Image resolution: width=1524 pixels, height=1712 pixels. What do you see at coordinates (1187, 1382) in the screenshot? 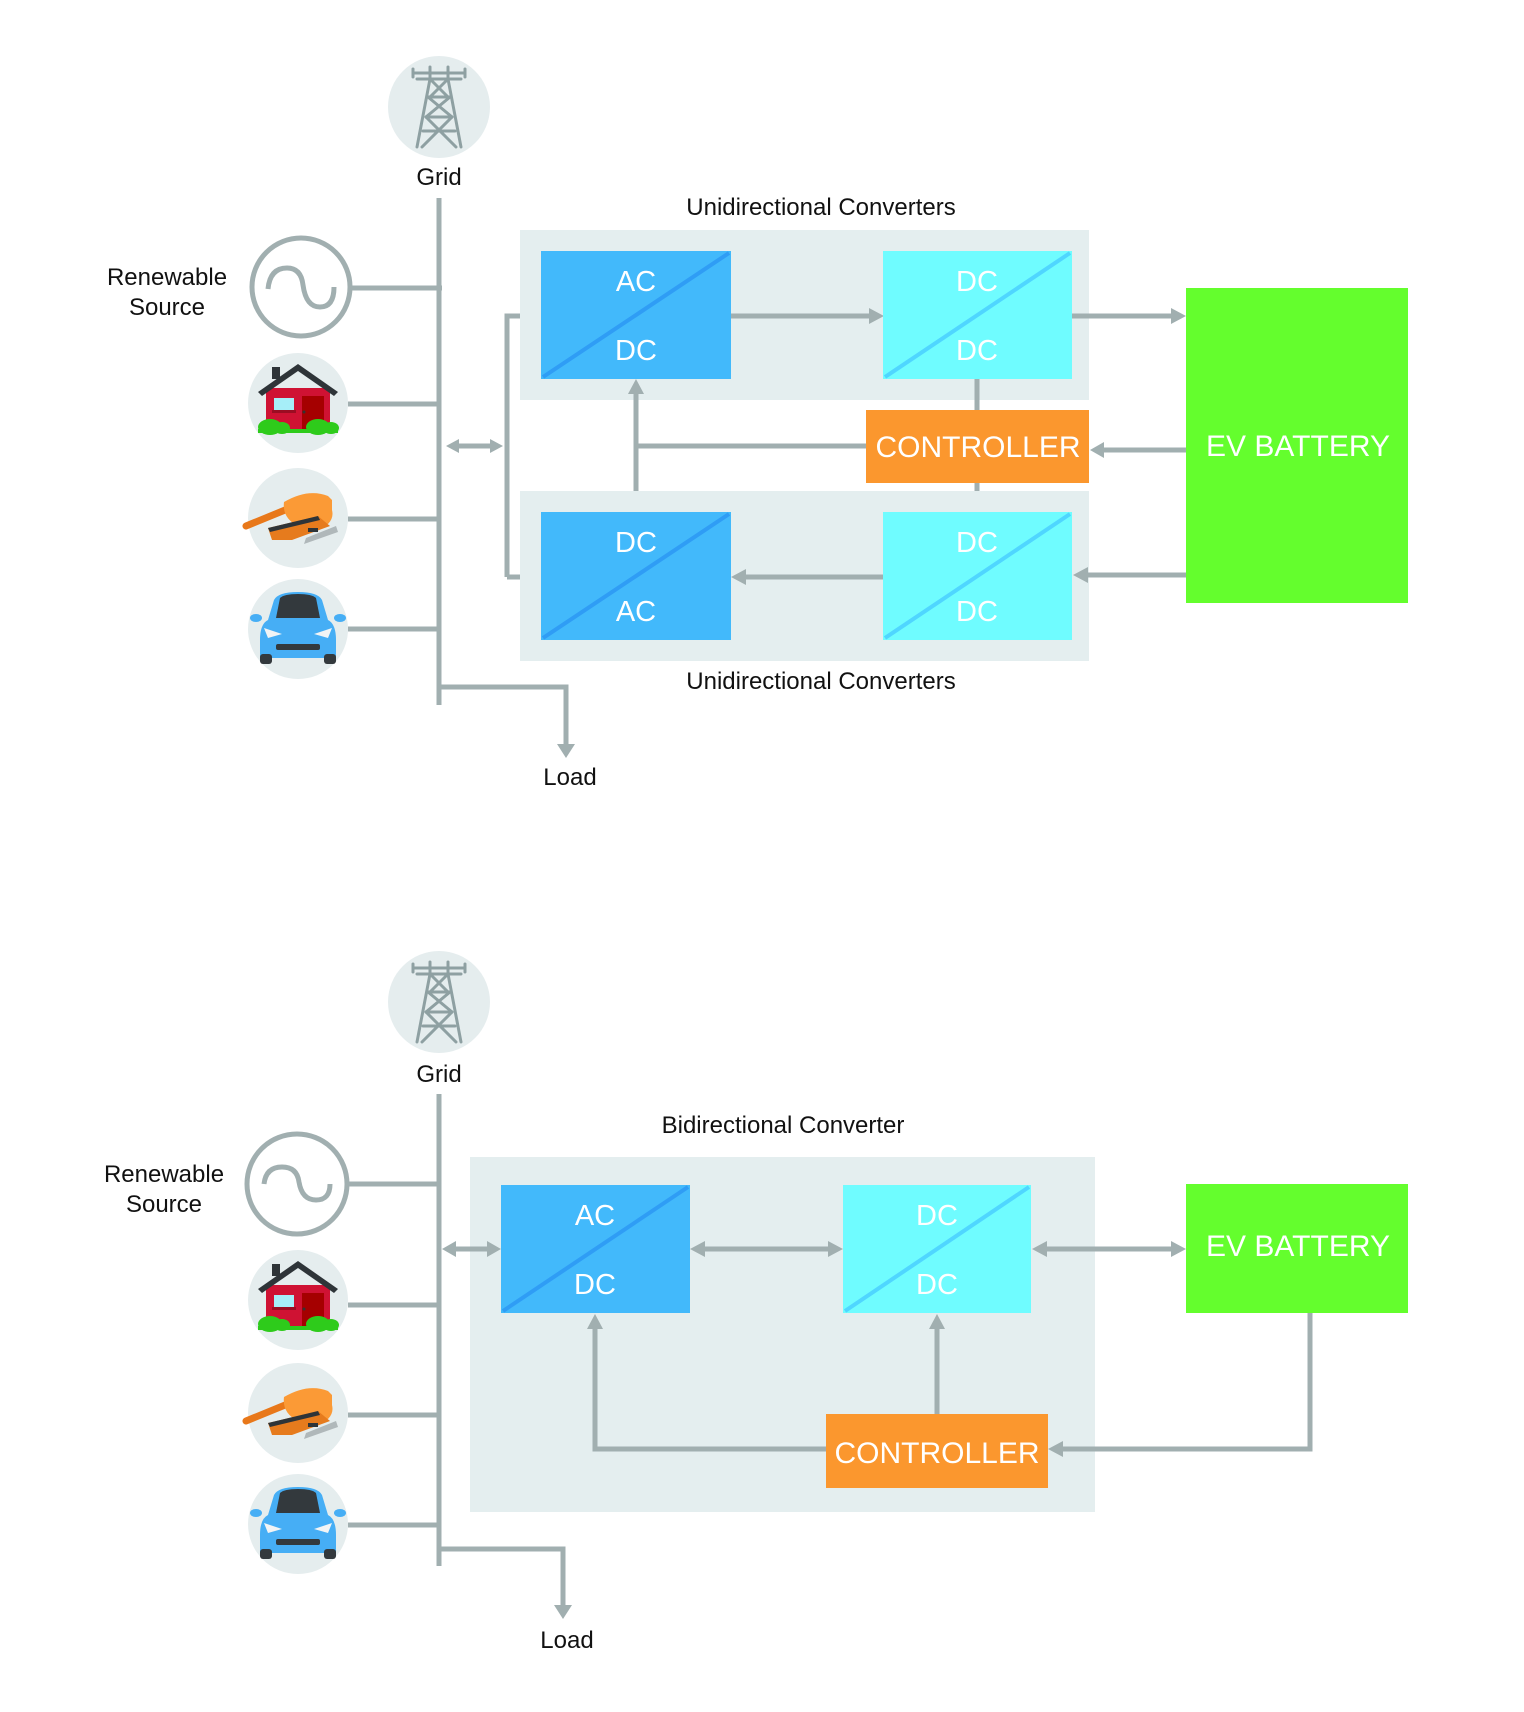
I see `battery-to-controller-line` at bounding box center [1187, 1382].